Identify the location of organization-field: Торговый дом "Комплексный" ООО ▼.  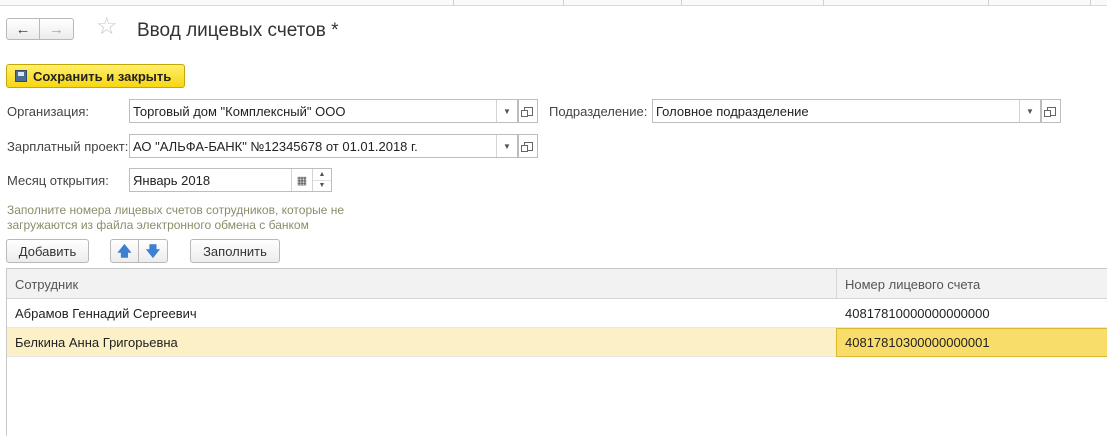
(323, 111).